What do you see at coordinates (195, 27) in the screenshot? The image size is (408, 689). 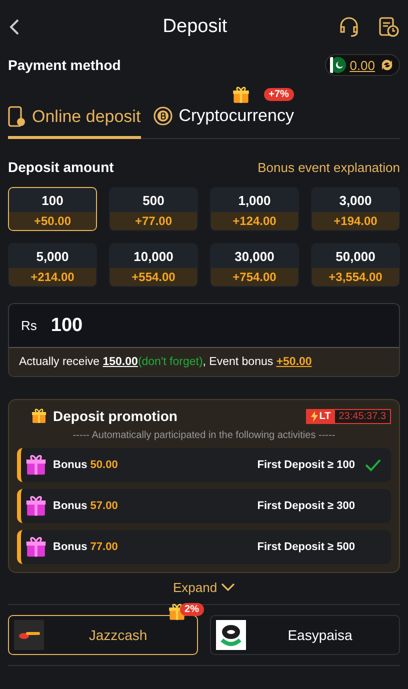 I see `page-title: Deposit` at bounding box center [195, 27].